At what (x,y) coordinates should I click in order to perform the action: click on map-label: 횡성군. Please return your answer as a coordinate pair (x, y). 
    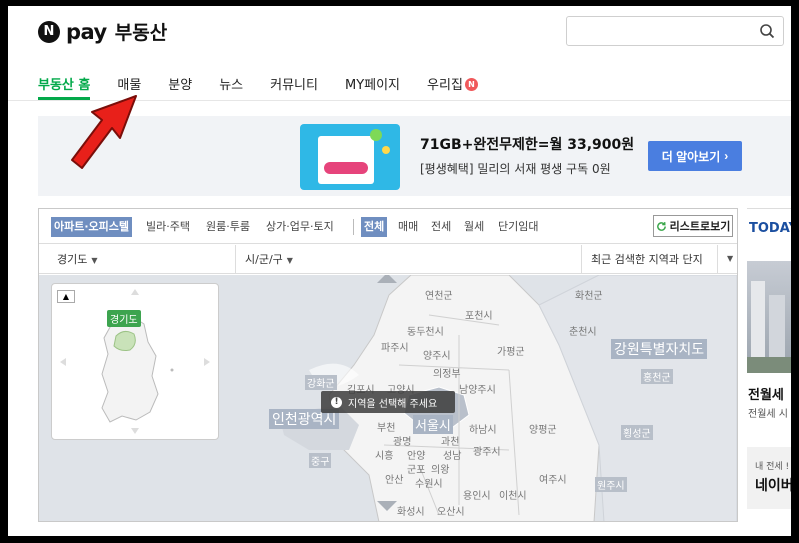
    Looking at the image, I should click on (637, 432).